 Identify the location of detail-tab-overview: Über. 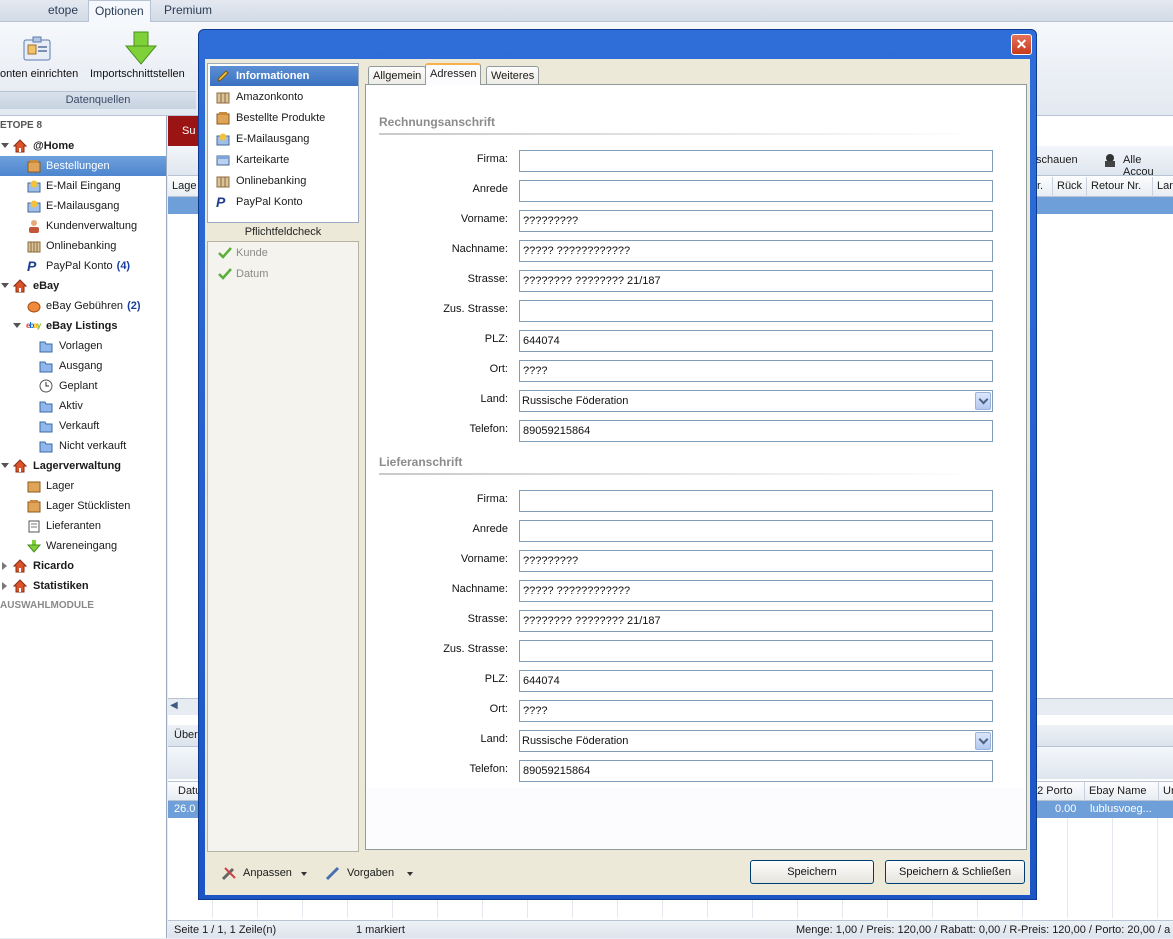
(186, 735).